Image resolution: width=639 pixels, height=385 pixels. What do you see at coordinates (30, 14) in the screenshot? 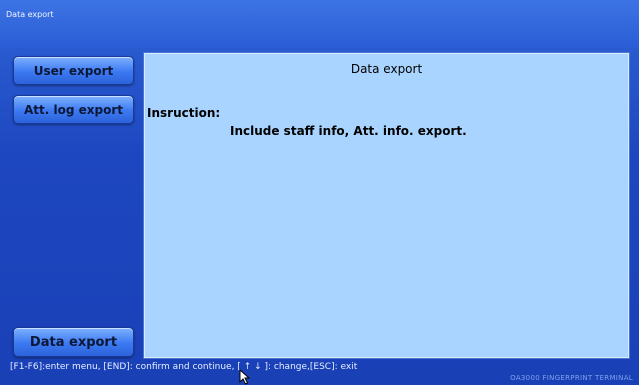
I see `window-title: Data export` at bounding box center [30, 14].